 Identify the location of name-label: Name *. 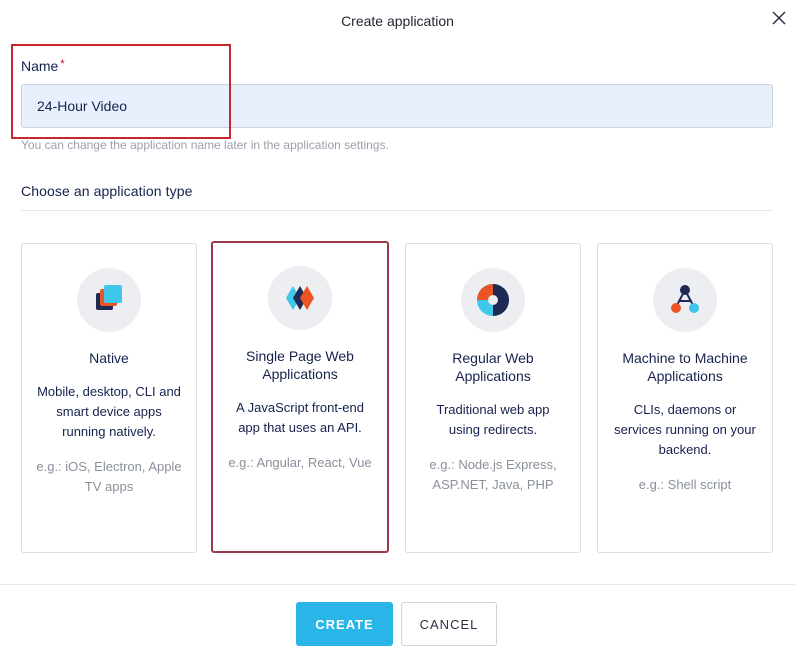
(43, 66).